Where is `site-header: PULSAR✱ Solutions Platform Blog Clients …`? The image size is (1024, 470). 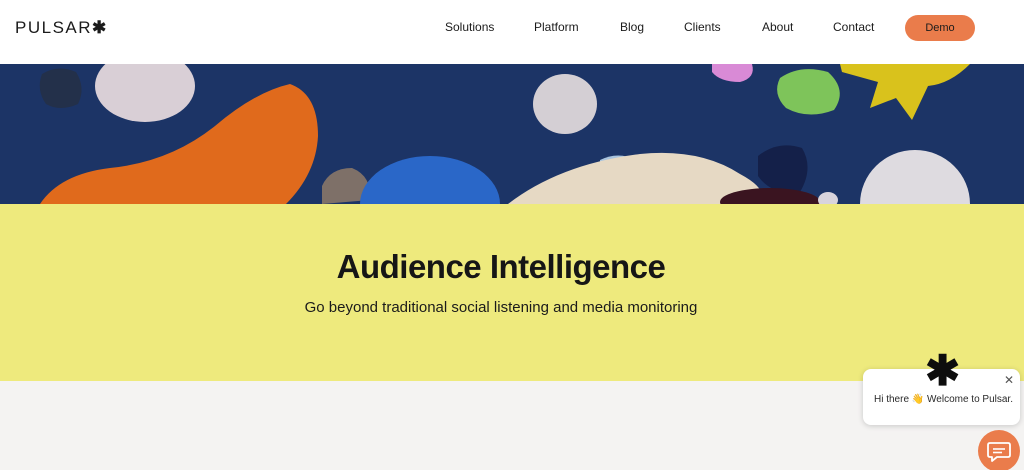 site-header: PULSAR✱ Solutions Platform Blog Clients … is located at coordinates (512, 32).